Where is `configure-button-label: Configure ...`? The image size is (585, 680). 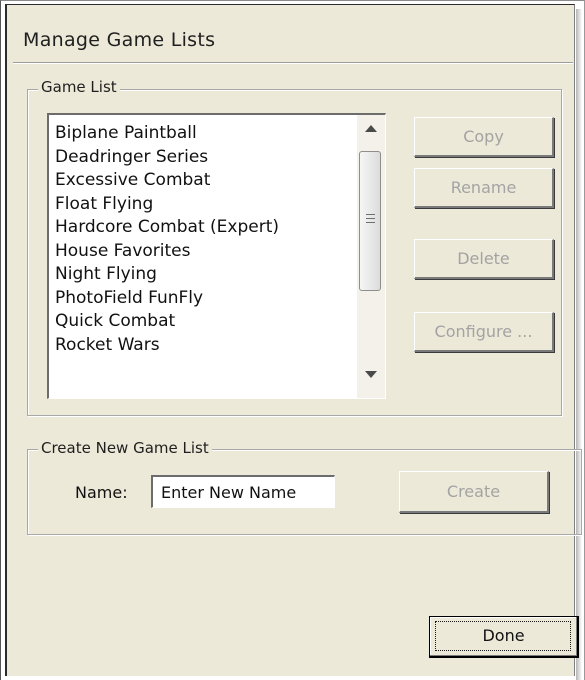
configure-button-label: Configure ... is located at coordinates (483, 331).